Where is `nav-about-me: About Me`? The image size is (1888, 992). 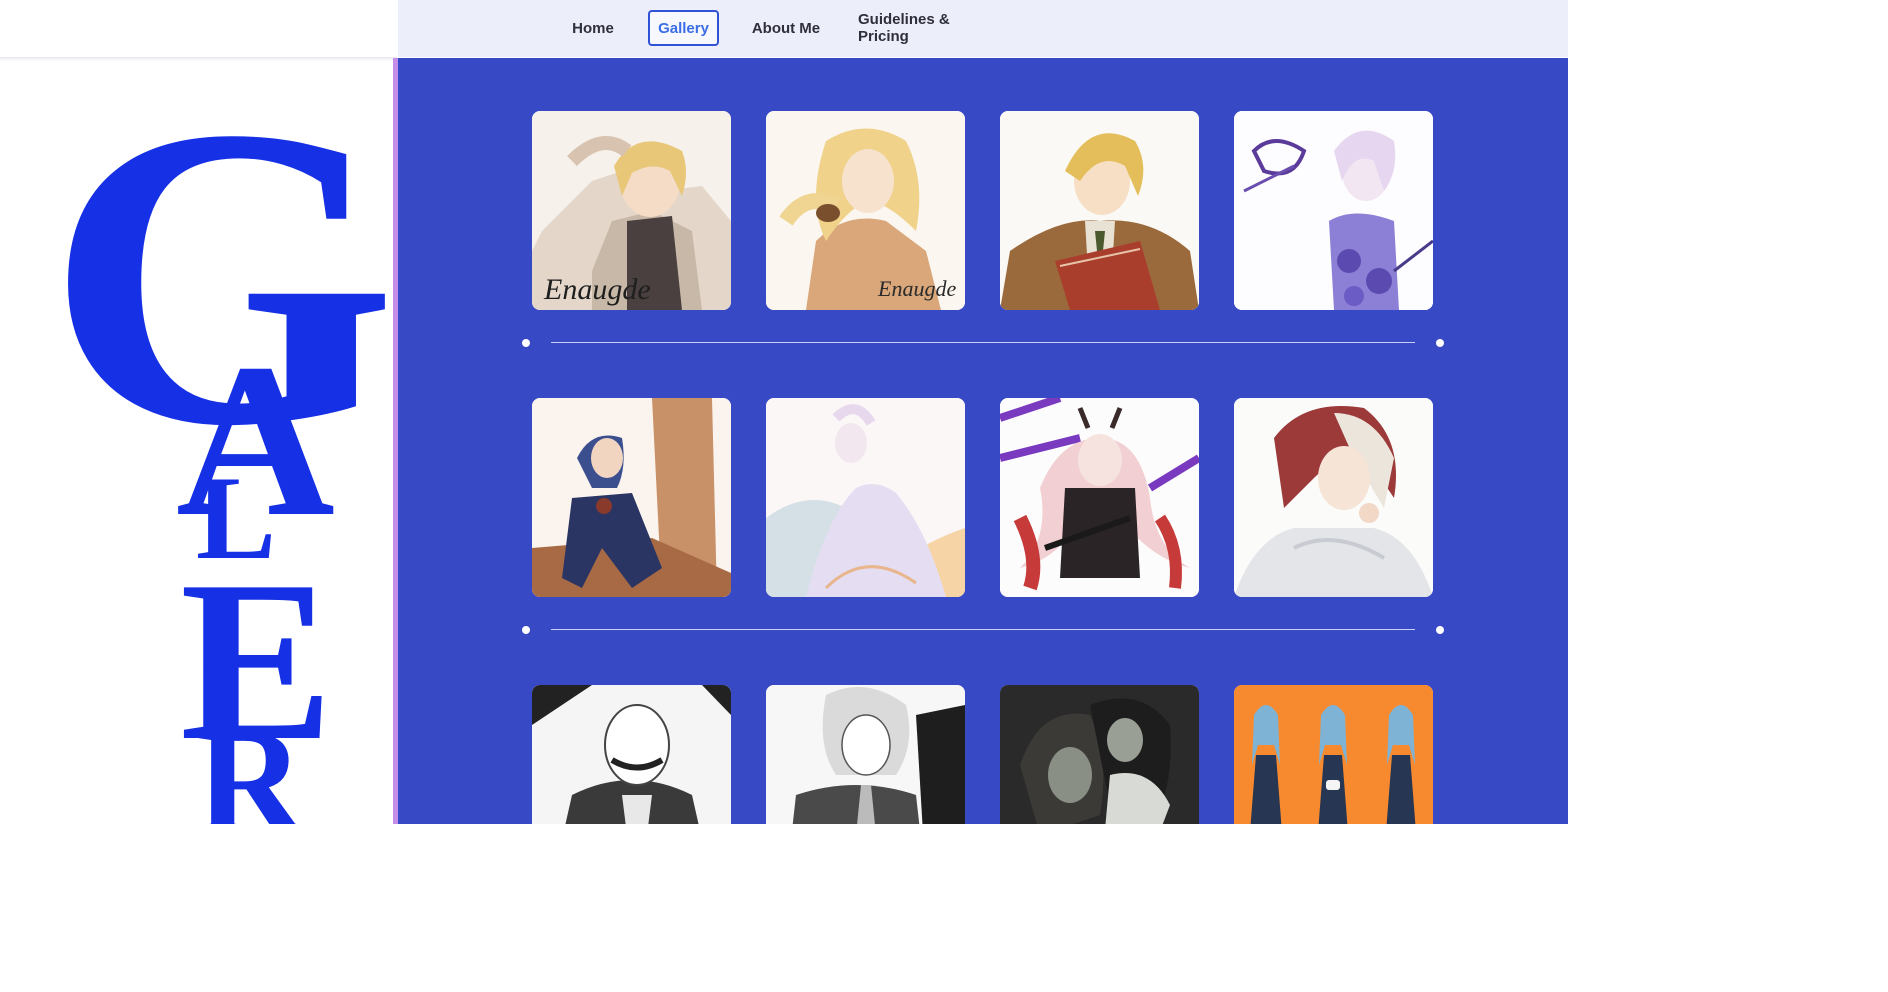
nav-about-me: About Me is located at coordinates (786, 28).